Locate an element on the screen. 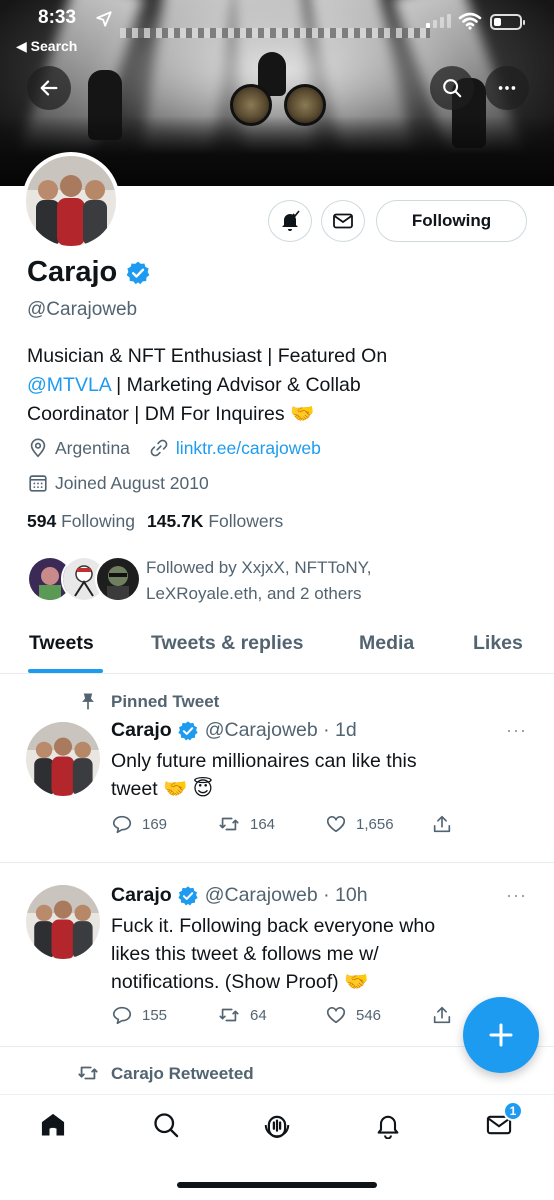 Image resolution: width=554 pixels, height=1200 pixels. mail-icon is located at coordinates (343, 221).